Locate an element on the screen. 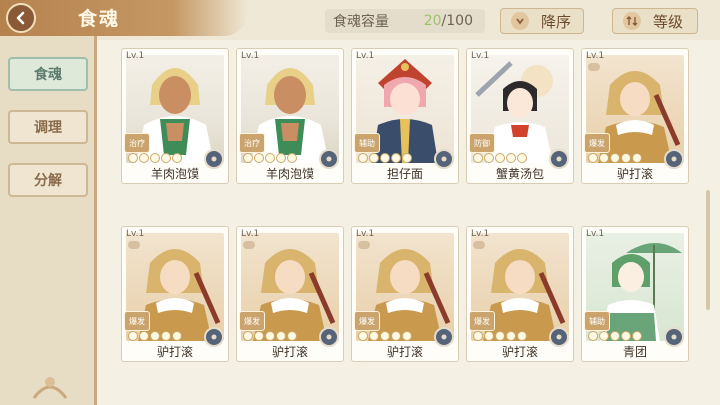  capacity-label: 食魂容量 is located at coordinates (361, 22).